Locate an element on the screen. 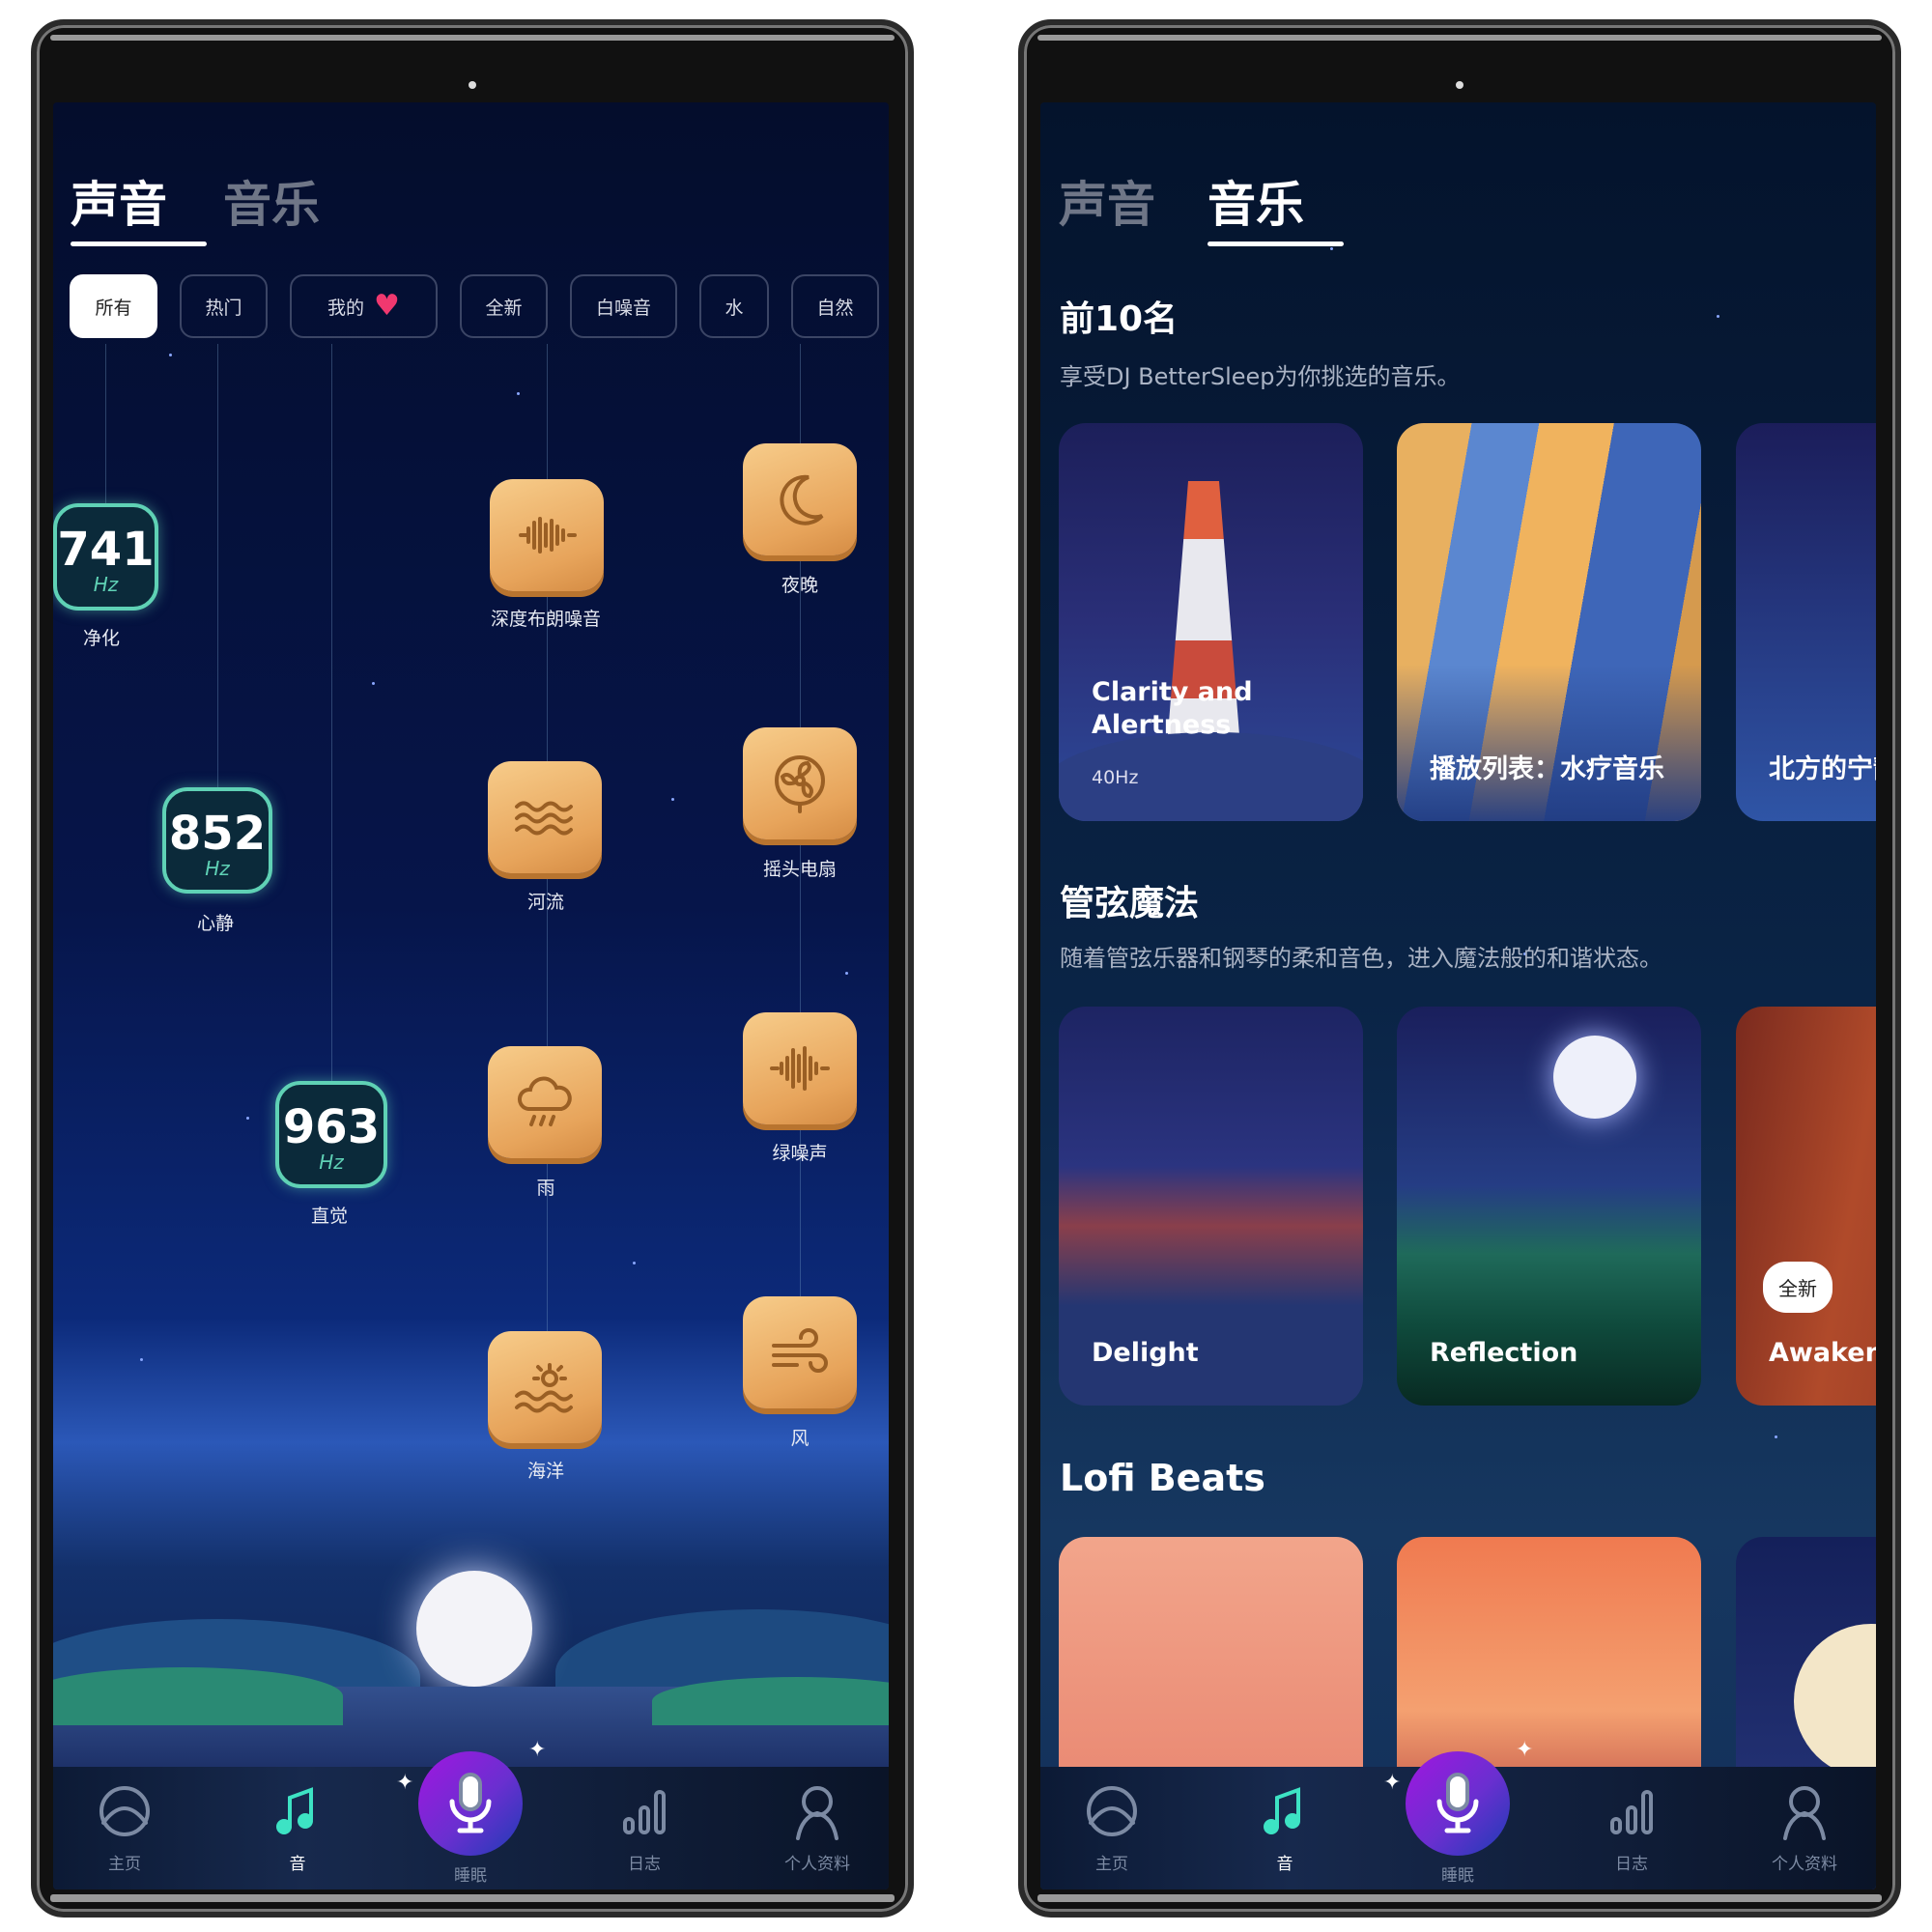  section-title: Lofi Beats is located at coordinates (1162, 1478).